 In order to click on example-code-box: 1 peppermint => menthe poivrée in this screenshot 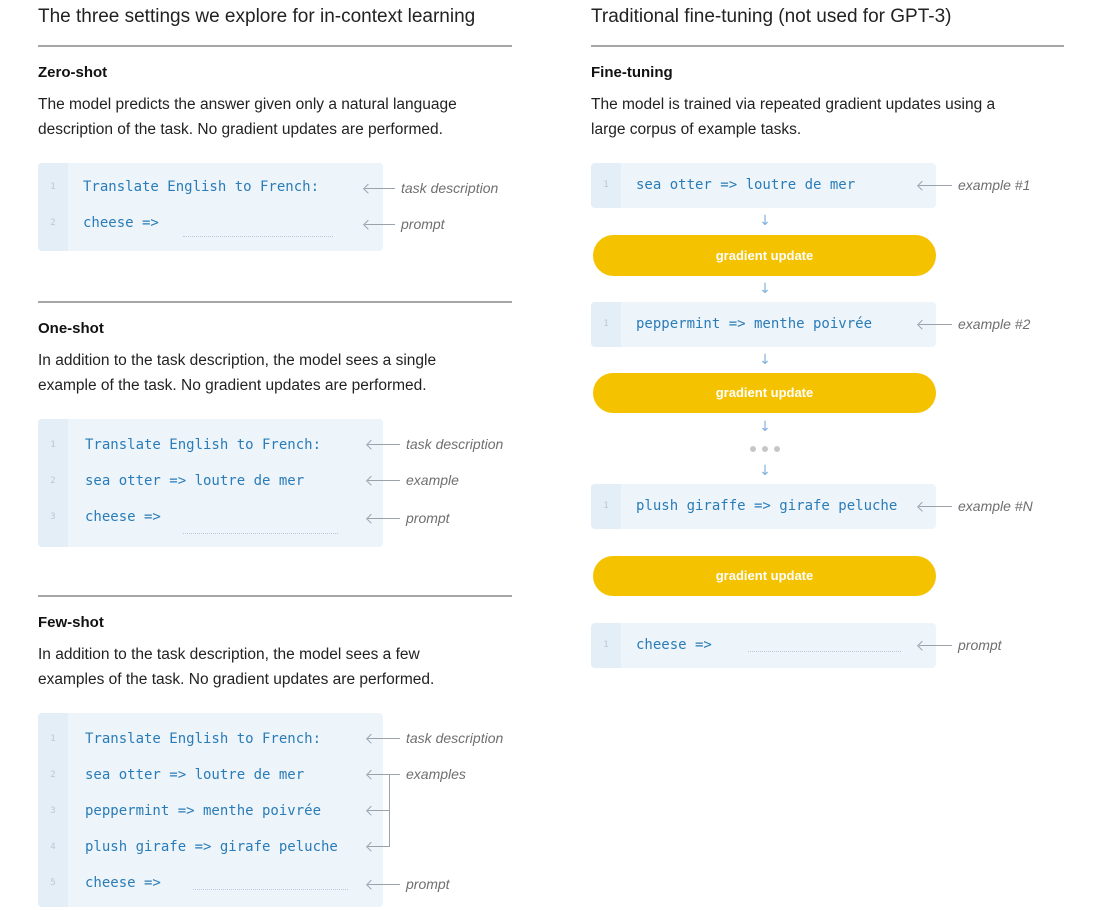, I will do `click(763, 324)`.